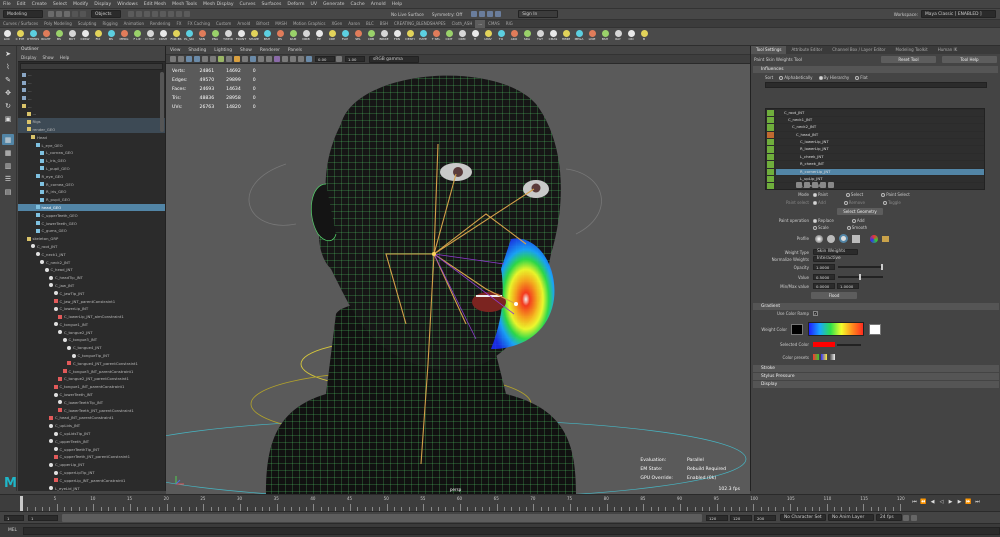 The height and width of the screenshot is (537, 1000). Describe the element at coordinates (262, 24) in the screenshot. I see `shelf-tab: Bifrost` at that location.